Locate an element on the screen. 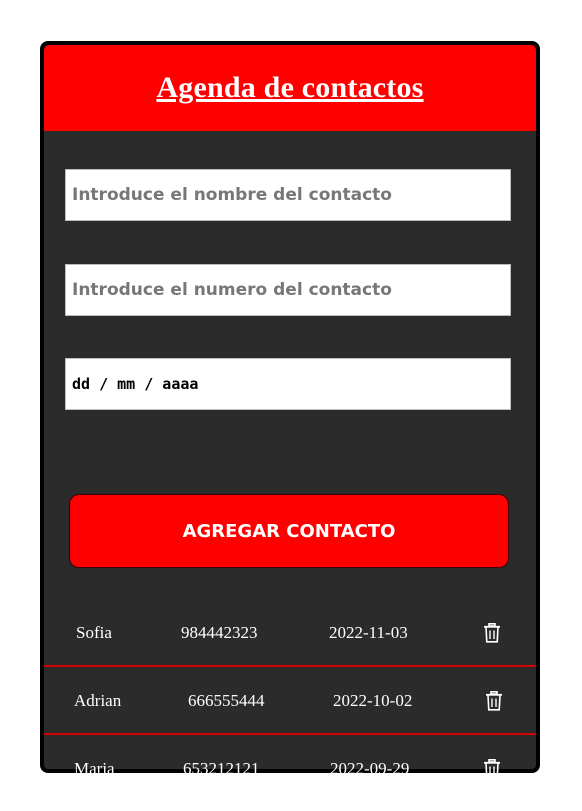  contact-date: 2022-10-02 is located at coordinates (373, 700).